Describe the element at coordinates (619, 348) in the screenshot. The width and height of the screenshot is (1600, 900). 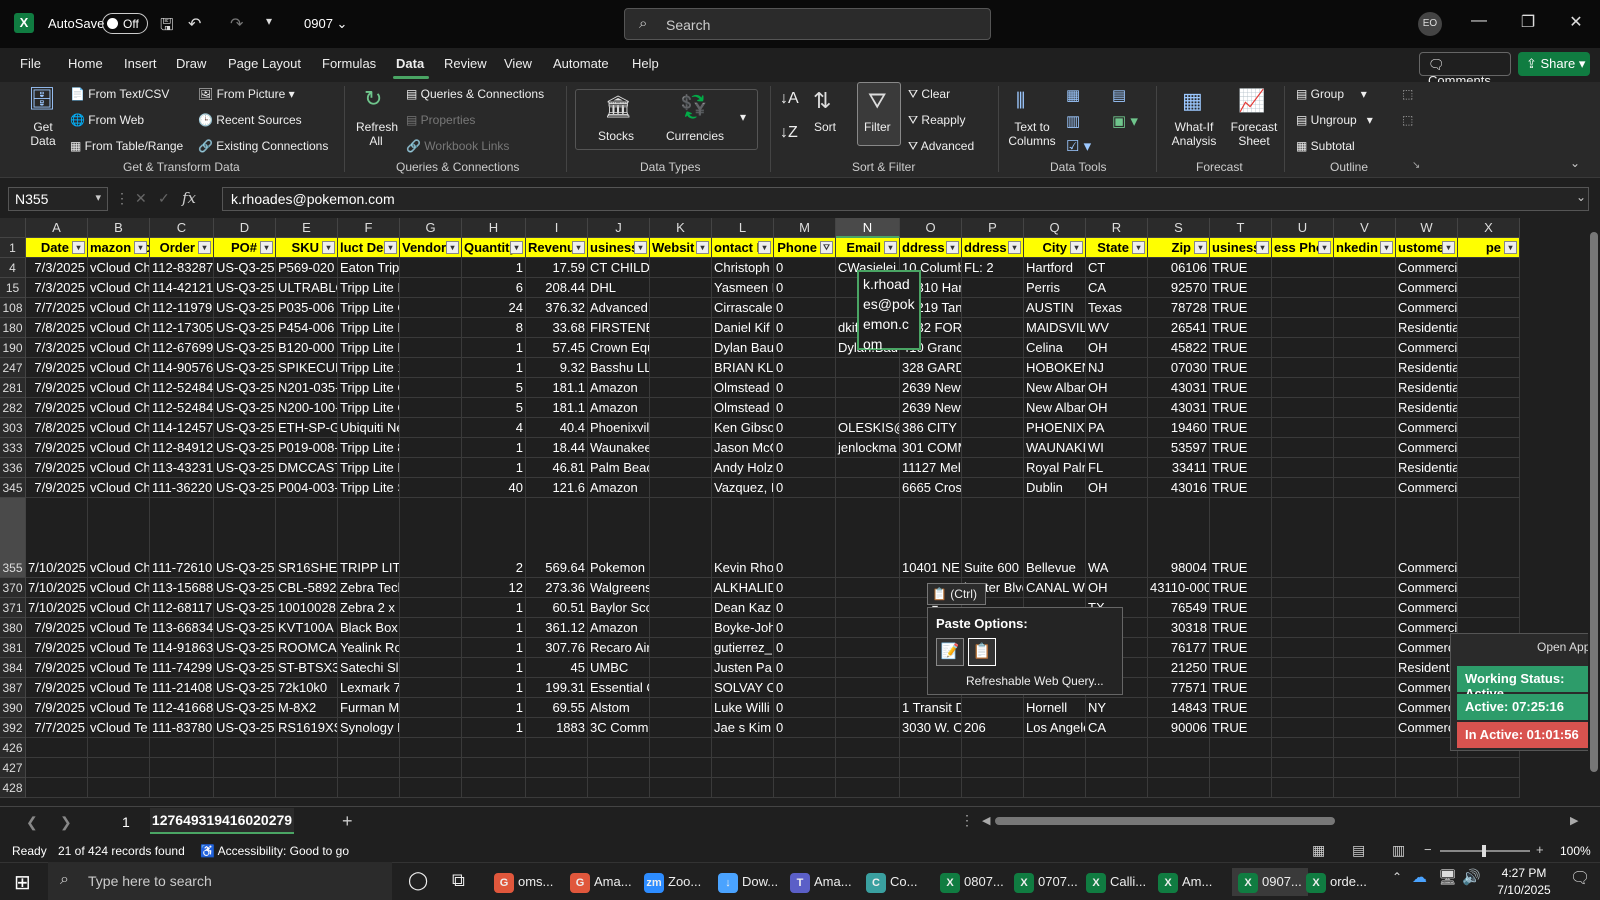
I see `table-cell: Crown Equipment` at that location.